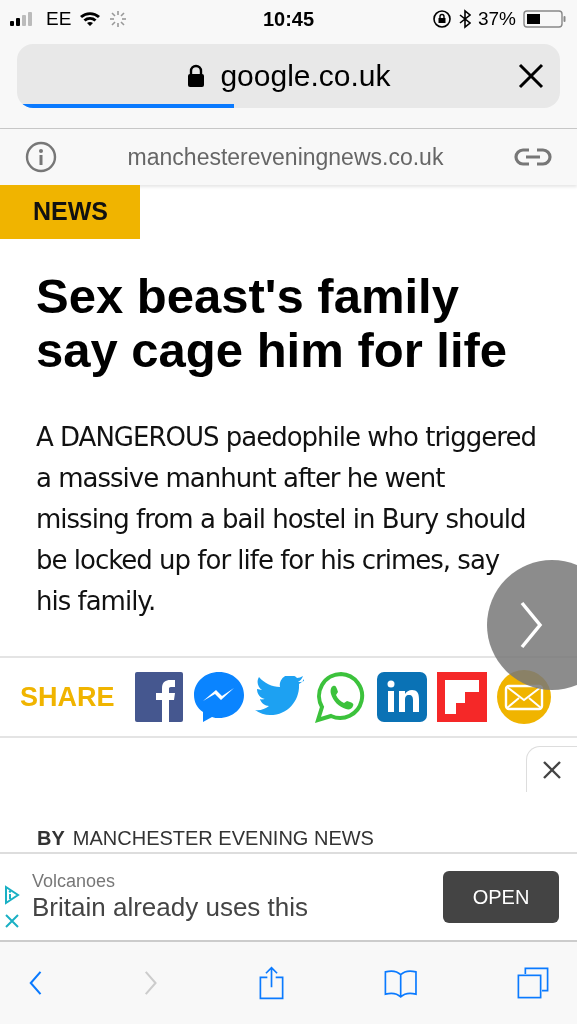 Image resolution: width=577 pixels, height=1024 pixels. I want to click on whatsapp-share-button, so click(340, 697).